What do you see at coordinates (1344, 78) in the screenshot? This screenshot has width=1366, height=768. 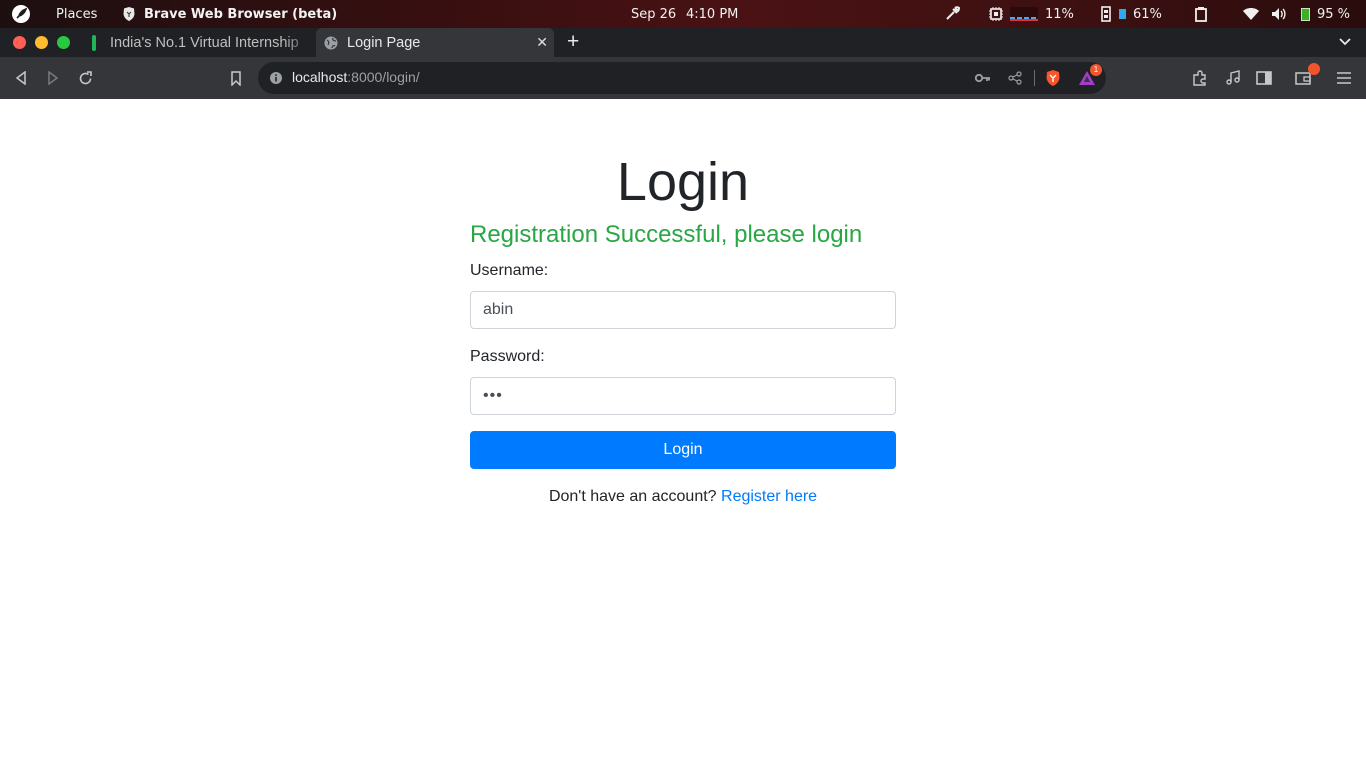 I see `menu-icon` at bounding box center [1344, 78].